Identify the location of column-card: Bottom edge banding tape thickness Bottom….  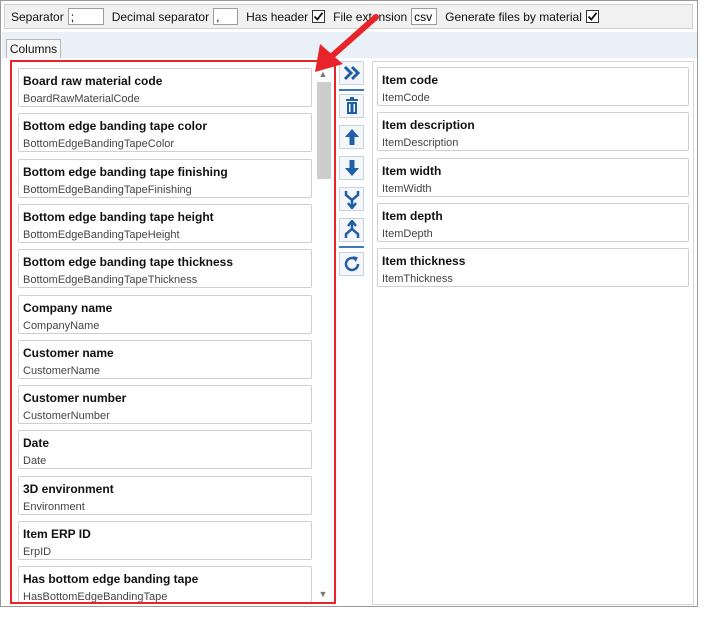
(165, 269).